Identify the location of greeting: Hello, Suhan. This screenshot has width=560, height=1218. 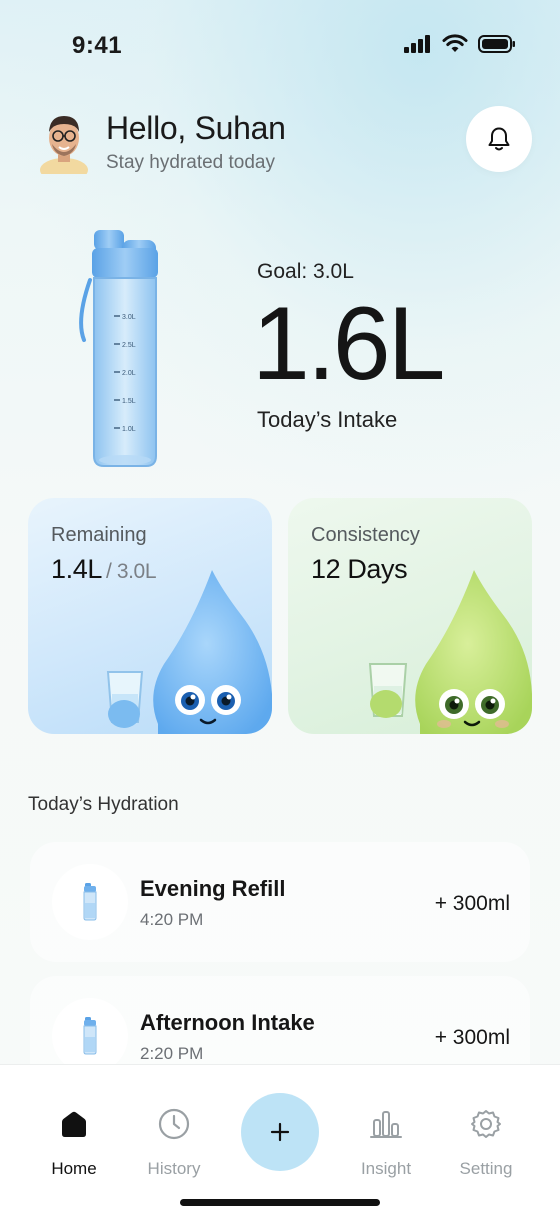
(196, 128).